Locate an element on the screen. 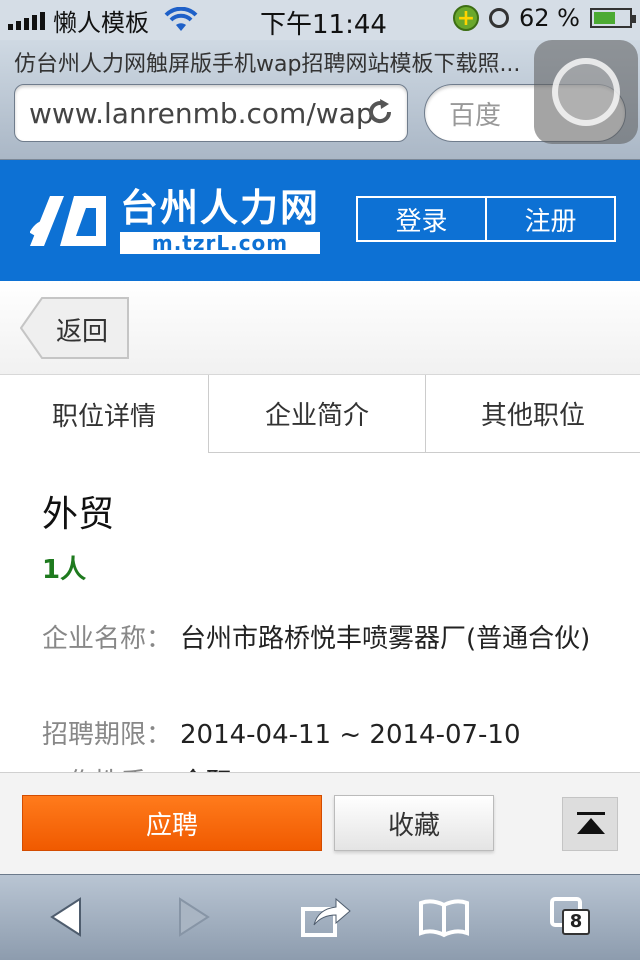  tab-company-profile: 企业简介 is located at coordinates (317, 414).